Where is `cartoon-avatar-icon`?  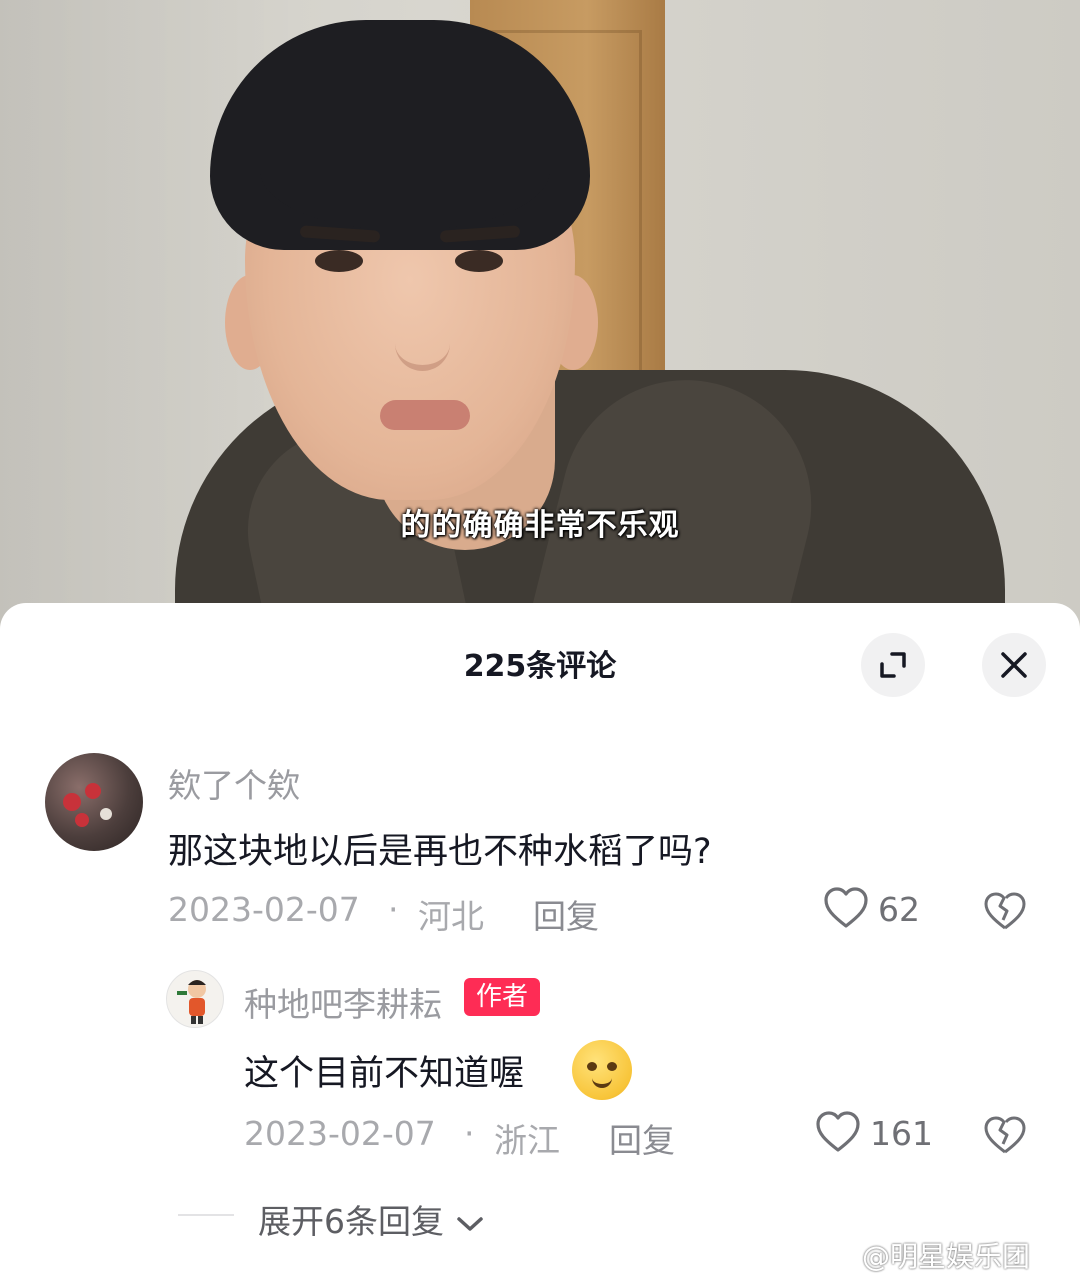
cartoon-avatar-icon is located at coordinates (191, 1002).